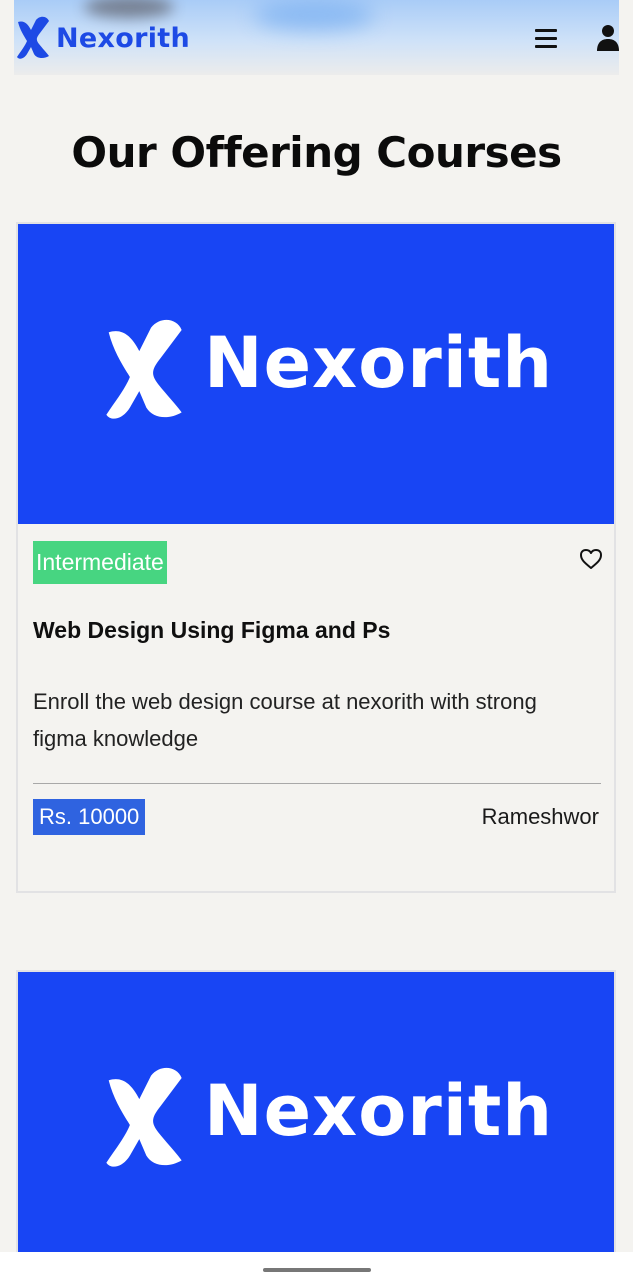 This screenshot has width=633, height=1280. Describe the element at coordinates (316, 1266) in the screenshot. I see `system-navigation-bar` at that location.